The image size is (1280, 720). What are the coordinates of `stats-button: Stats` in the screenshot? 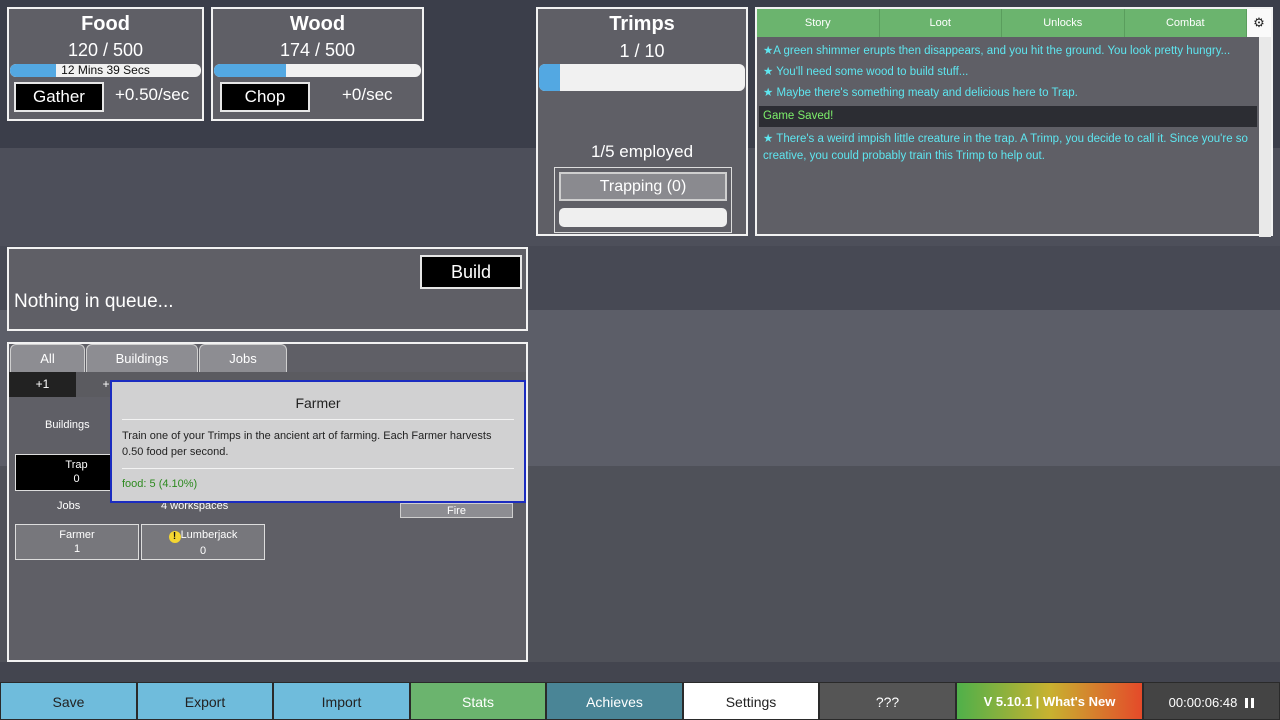 It's located at (478, 701).